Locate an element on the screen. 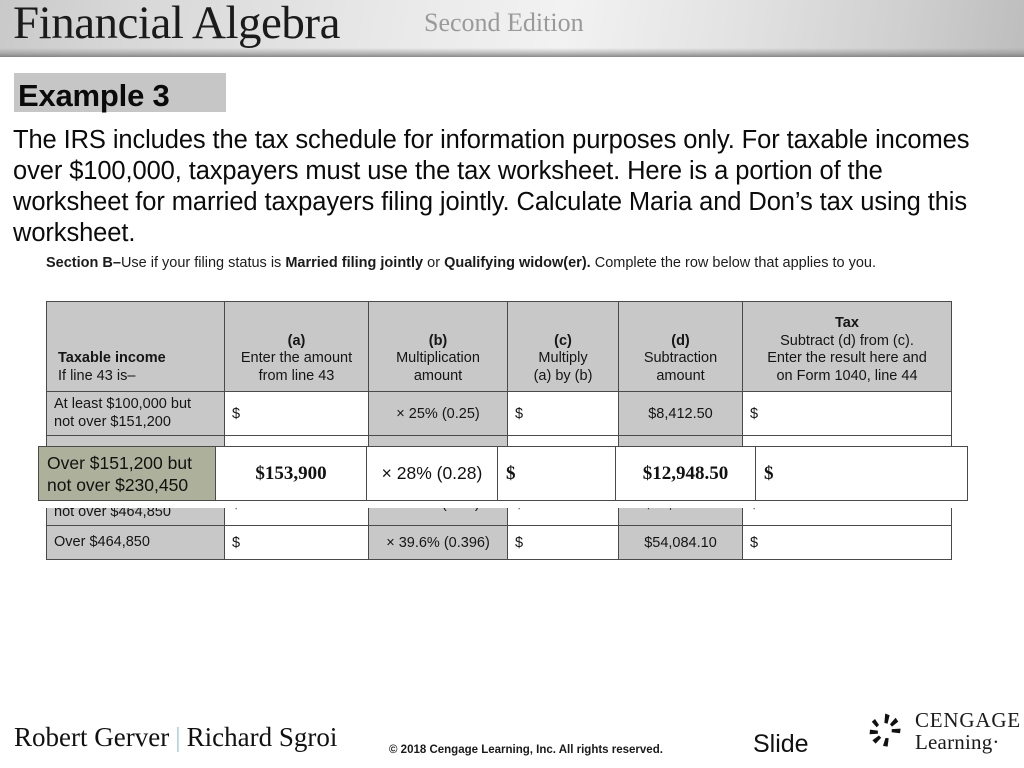 The height and width of the screenshot is (768, 1024). header-column-d: (d) Subtraction amount is located at coordinates (680, 346).